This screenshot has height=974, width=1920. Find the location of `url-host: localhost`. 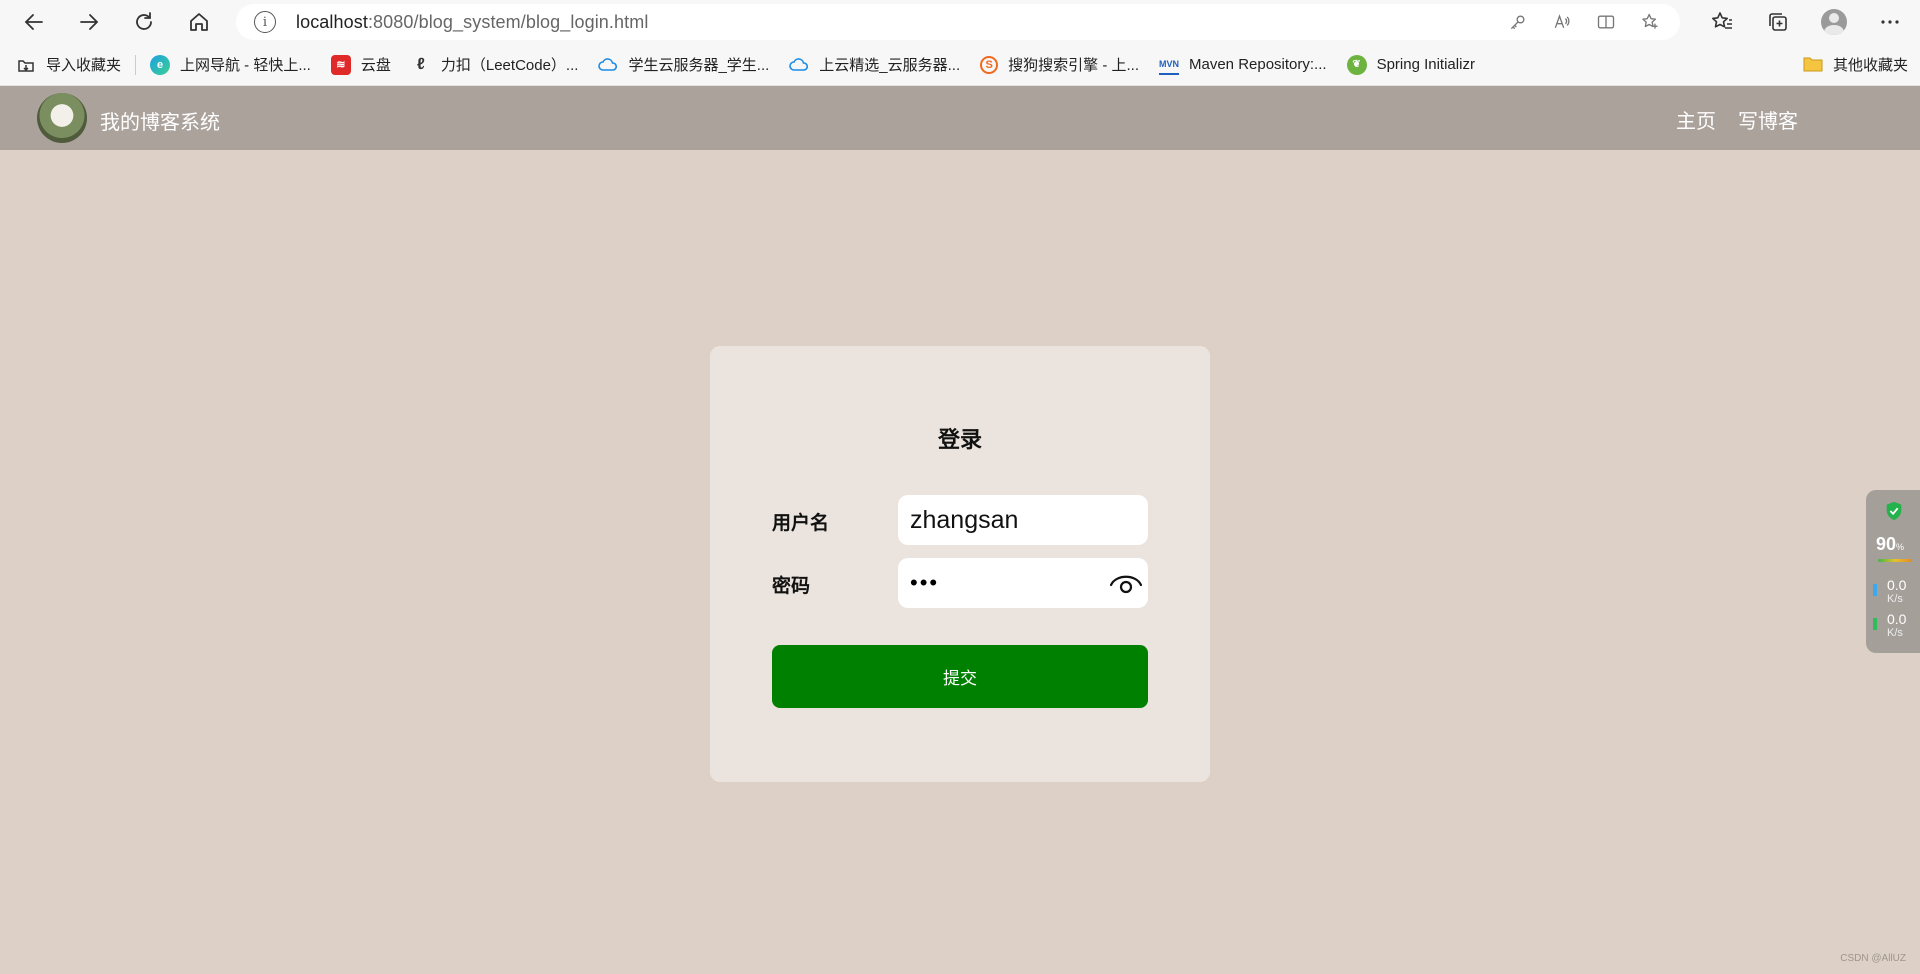

url-host: localhost is located at coordinates (332, 21).